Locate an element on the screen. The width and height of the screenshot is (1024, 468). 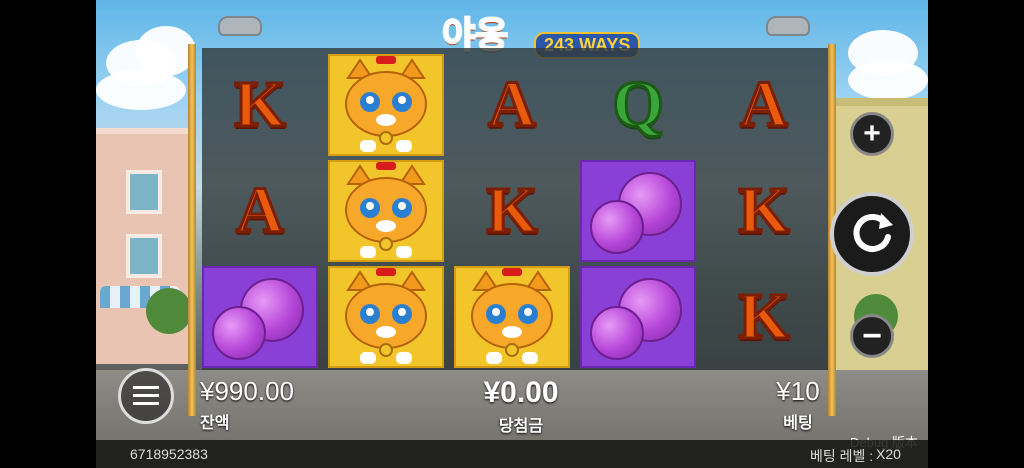
session-id: 6718952383 is located at coordinates (169, 454).